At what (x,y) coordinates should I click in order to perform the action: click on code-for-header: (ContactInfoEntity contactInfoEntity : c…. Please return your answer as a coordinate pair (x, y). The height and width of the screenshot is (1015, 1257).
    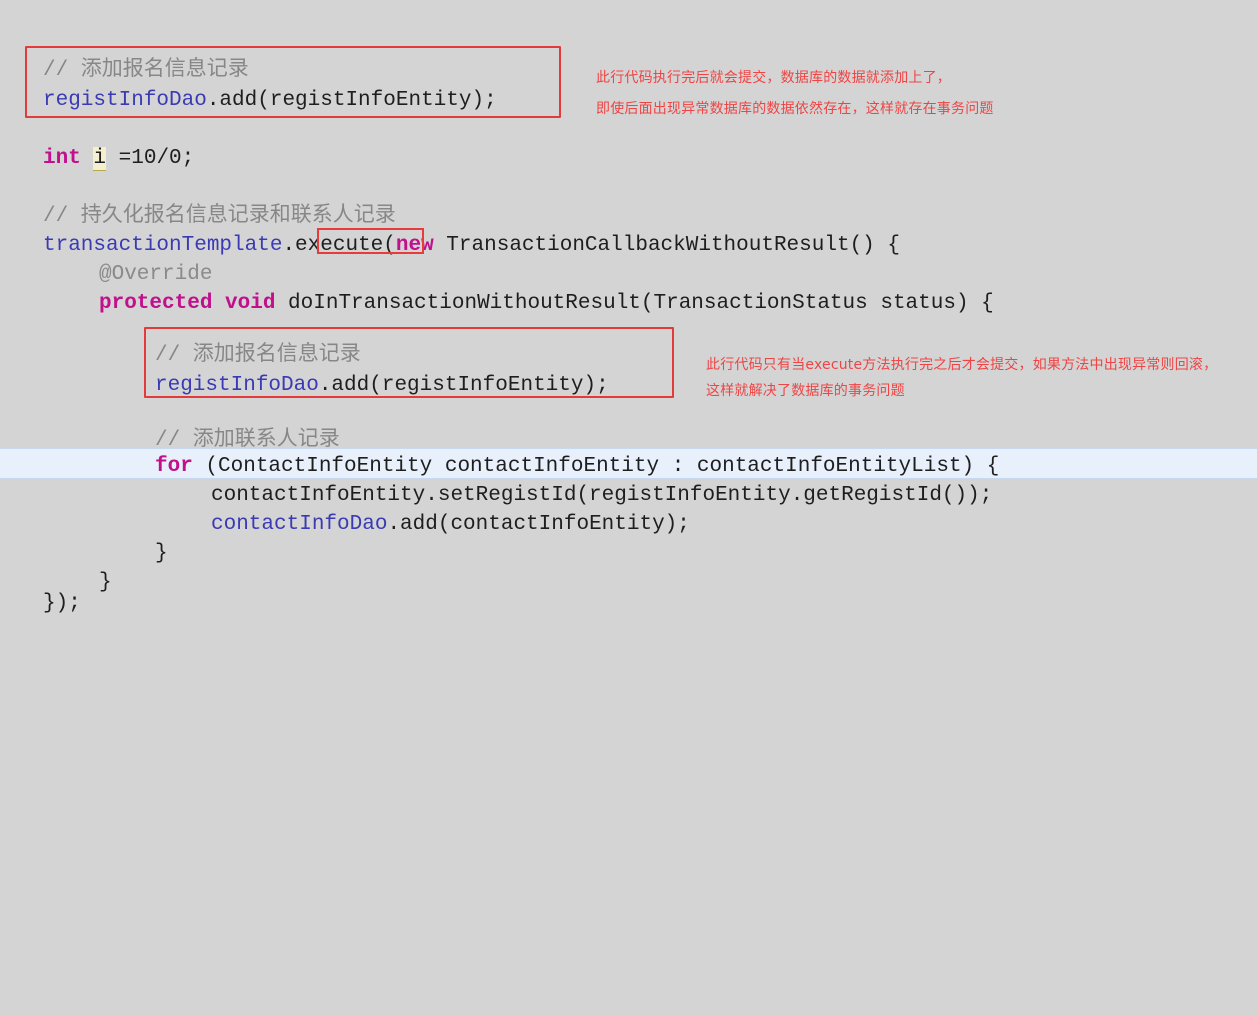
    Looking at the image, I should click on (596, 466).